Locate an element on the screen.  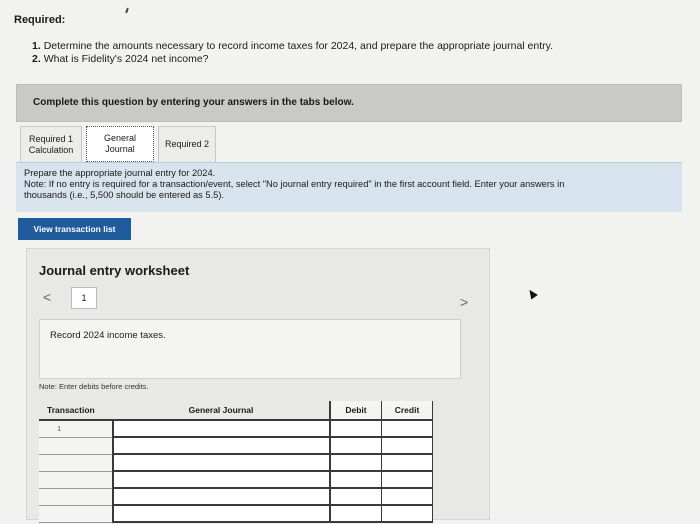
stray-mark is located at coordinates (127, 10).